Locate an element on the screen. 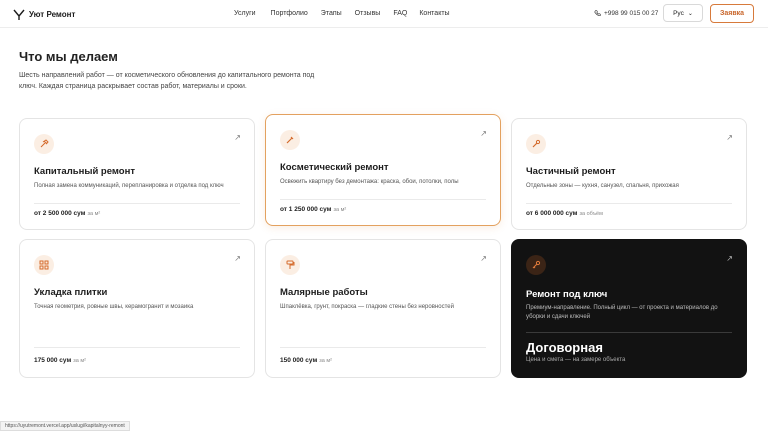  card-title: Частичный ремонт is located at coordinates (571, 171).